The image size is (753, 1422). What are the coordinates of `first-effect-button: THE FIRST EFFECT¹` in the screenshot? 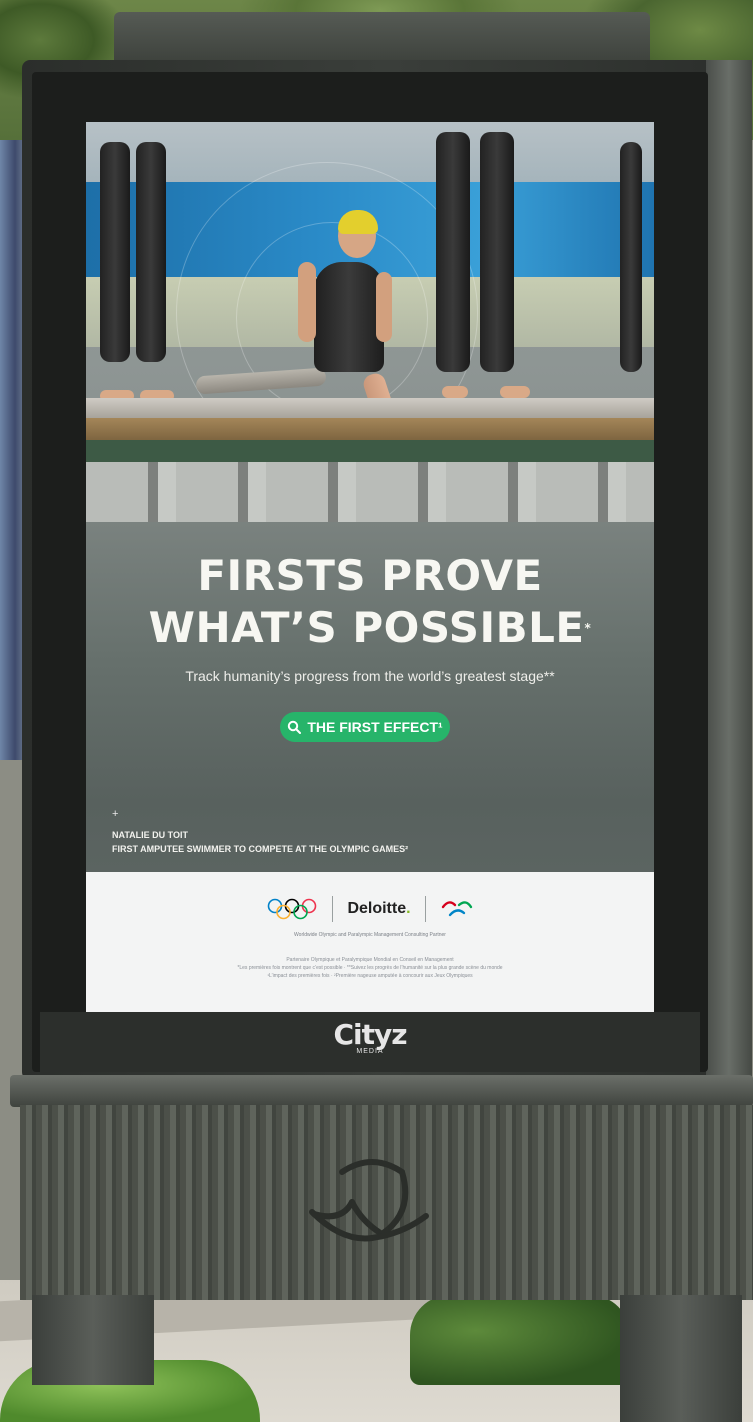 It's located at (365, 727).